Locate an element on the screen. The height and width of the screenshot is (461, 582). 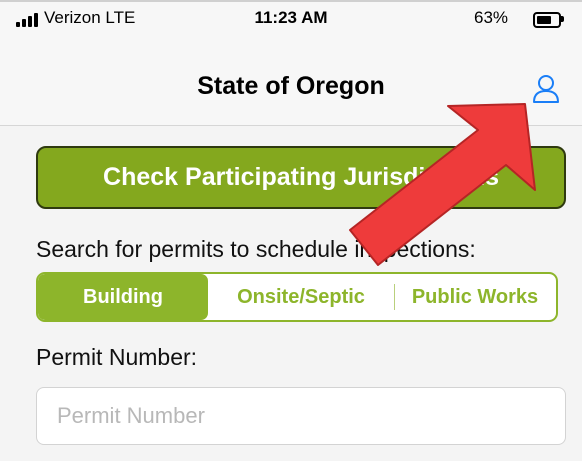
segment-onsite-septic: Onsite/Septic is located at coordinates (301, 297).